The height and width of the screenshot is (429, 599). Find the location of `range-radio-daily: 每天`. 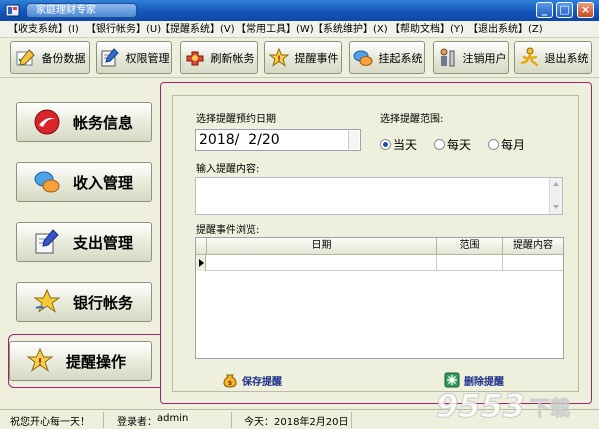

range-radio-daily: 每天 is located at coordinates (452, 144).